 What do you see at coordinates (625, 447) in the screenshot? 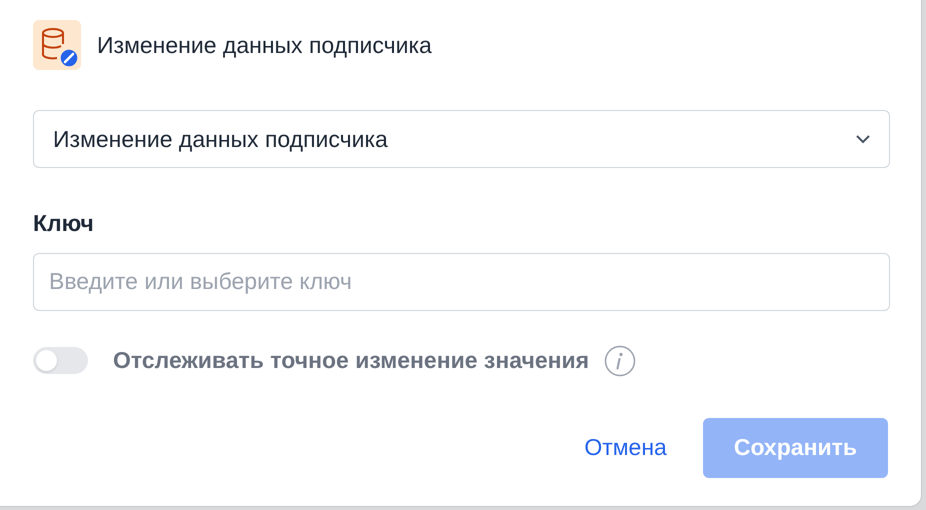
I see `cancel-link: Отмена` at bounding box center [625, 447].